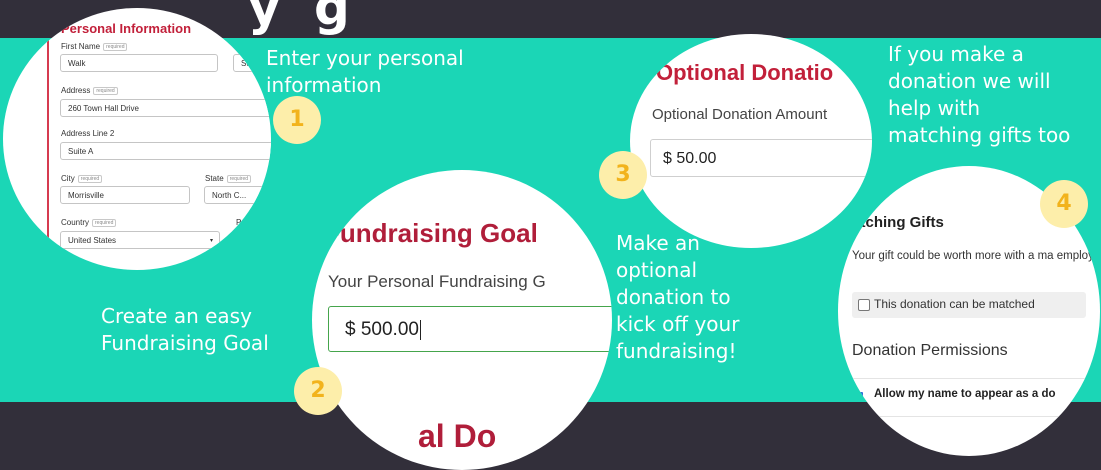 This screenshot has height=470, width=1101. I want to click on optional-donation-label: Optional Donation Amount, so click(740, 114).